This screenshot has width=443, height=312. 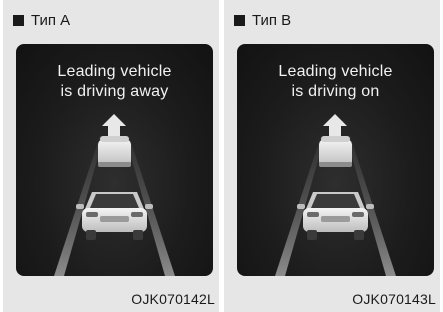 What do you see at coordinates (51, 20) in the screenshot?
I see `panel-label: Тип A` at bounding box center [51, 20].